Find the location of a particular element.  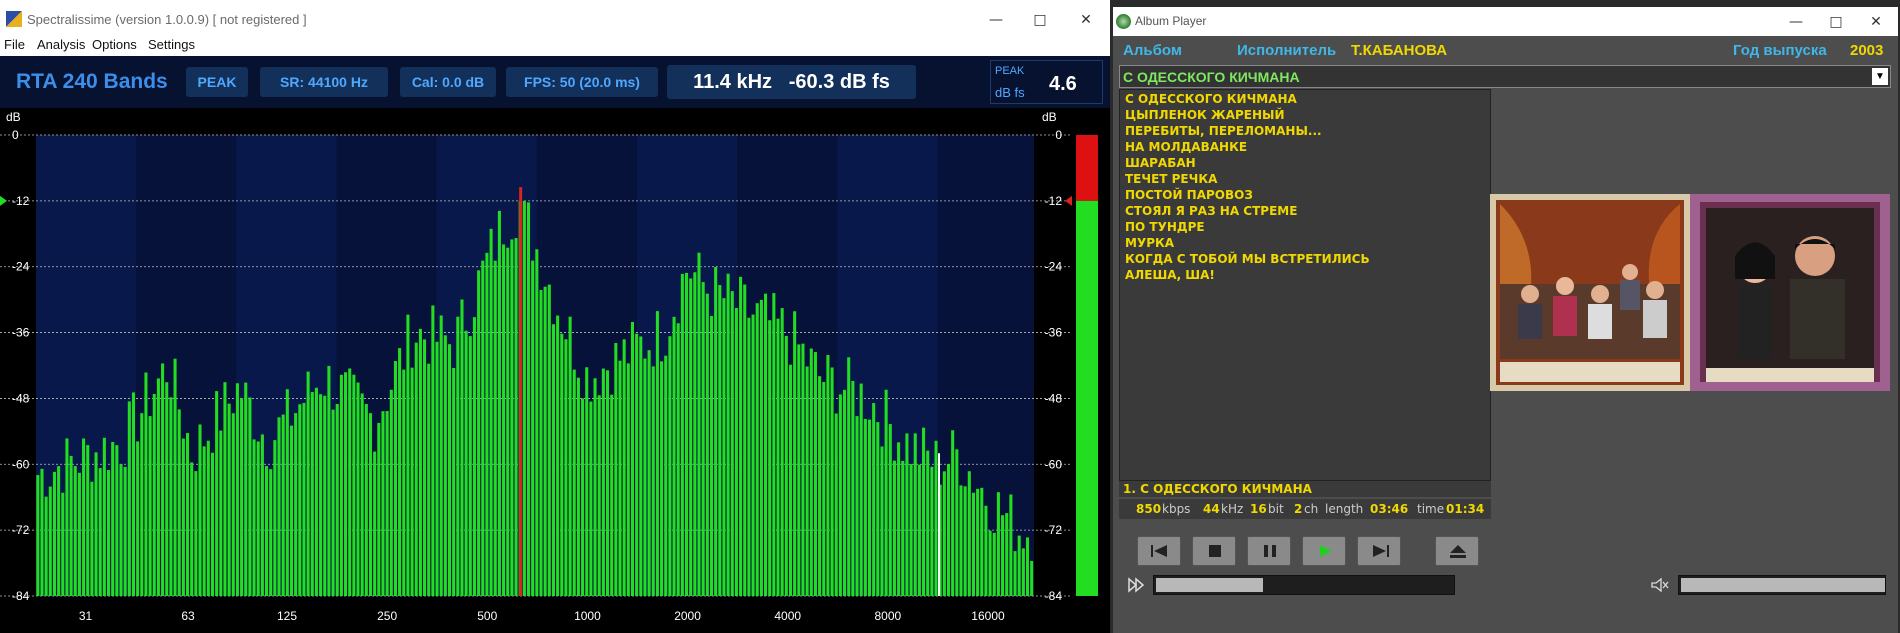

skip-forward-icon is located at coordinates (1381, 551).